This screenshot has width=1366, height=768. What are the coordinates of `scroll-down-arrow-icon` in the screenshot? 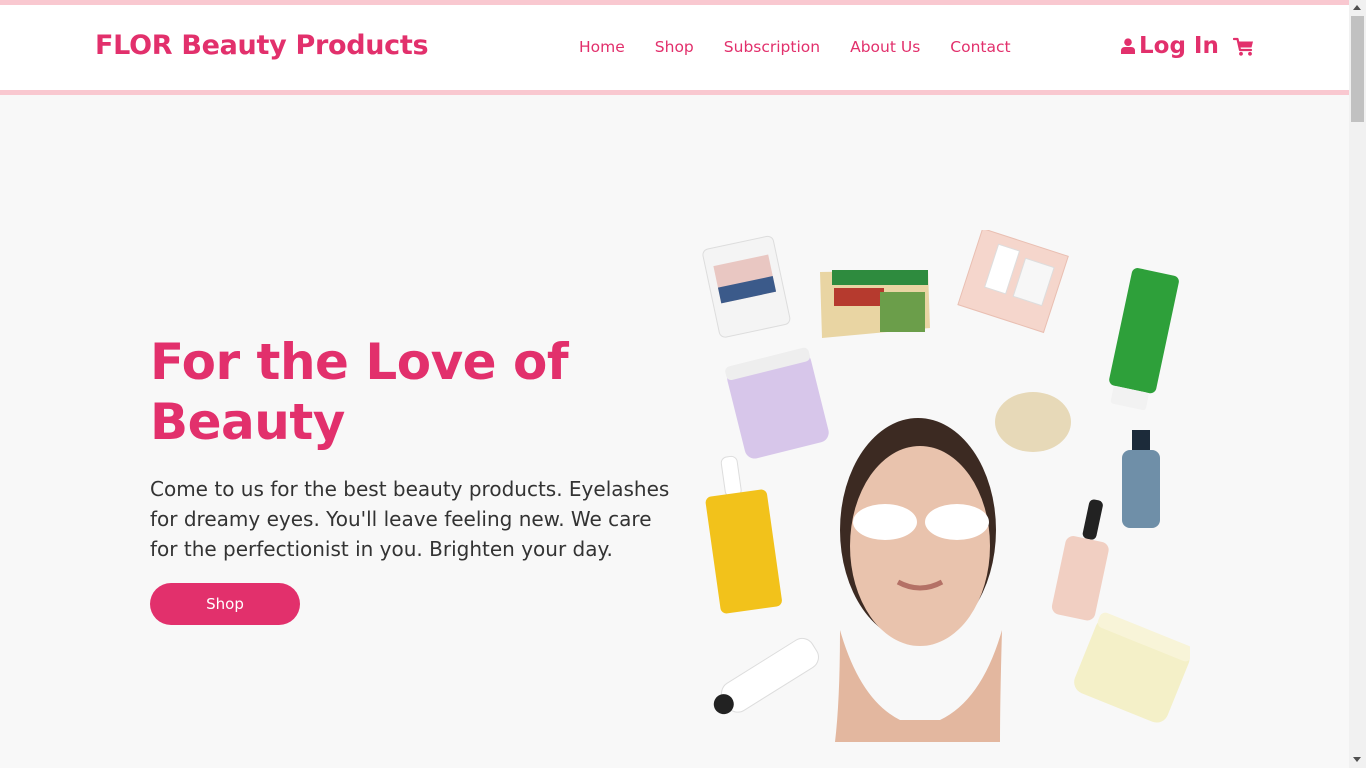 It's located at (1357, 759).